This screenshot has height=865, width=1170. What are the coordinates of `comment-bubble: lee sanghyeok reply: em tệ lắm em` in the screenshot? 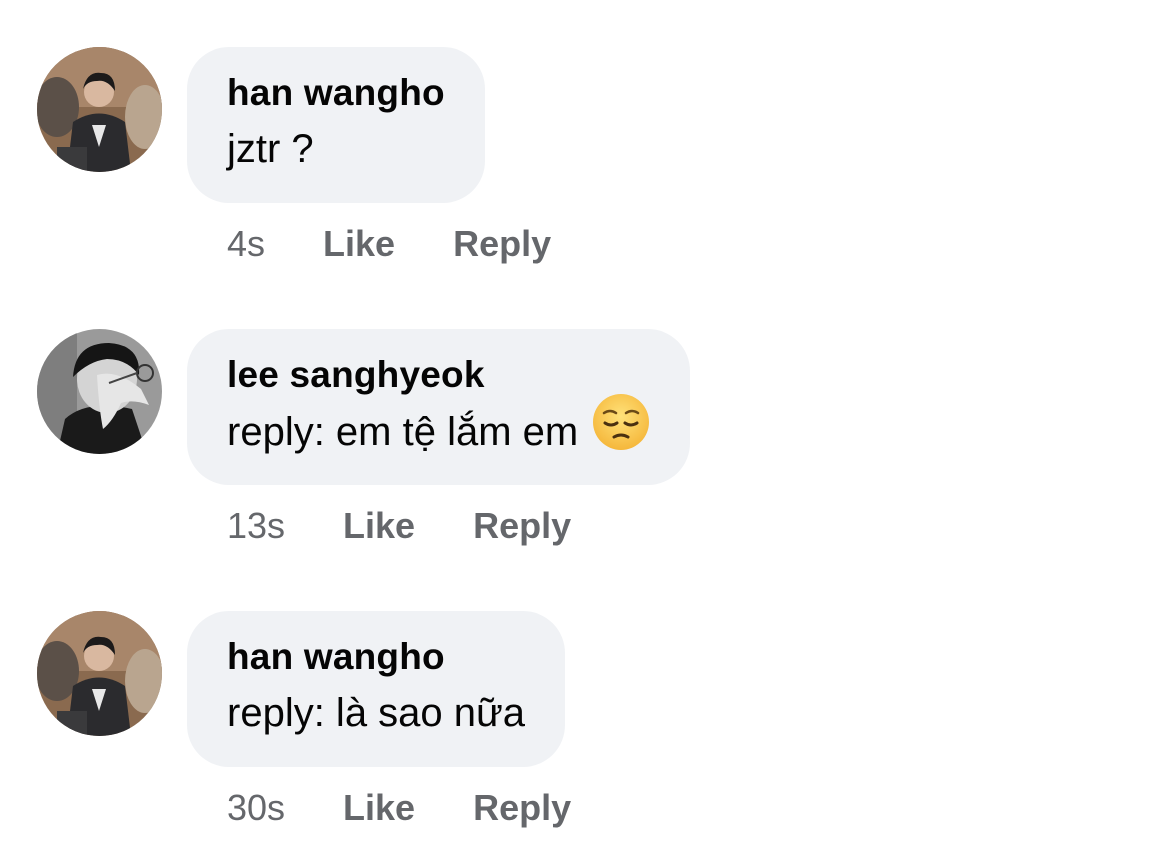 It's located at (439, 407).